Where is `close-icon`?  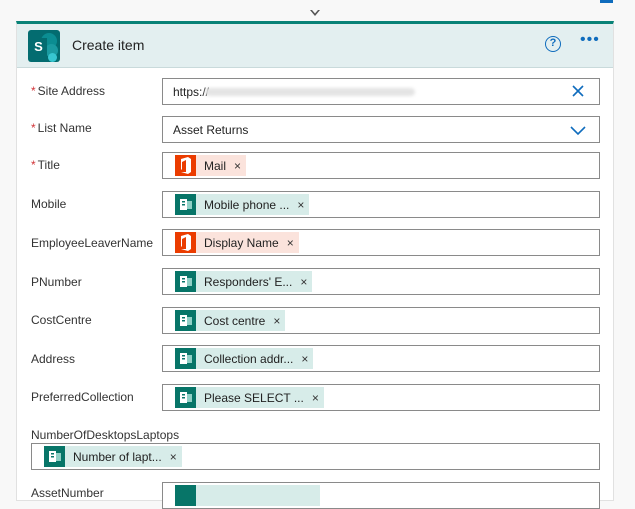 close-icon is located at coordinates (578, 91).